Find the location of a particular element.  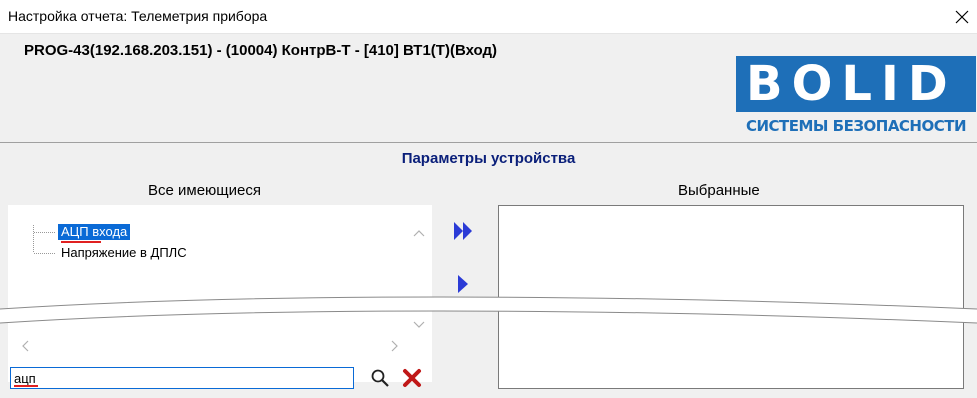

list-item-label: Напряжение в ДПЛС is located at coordinates (124, 252).